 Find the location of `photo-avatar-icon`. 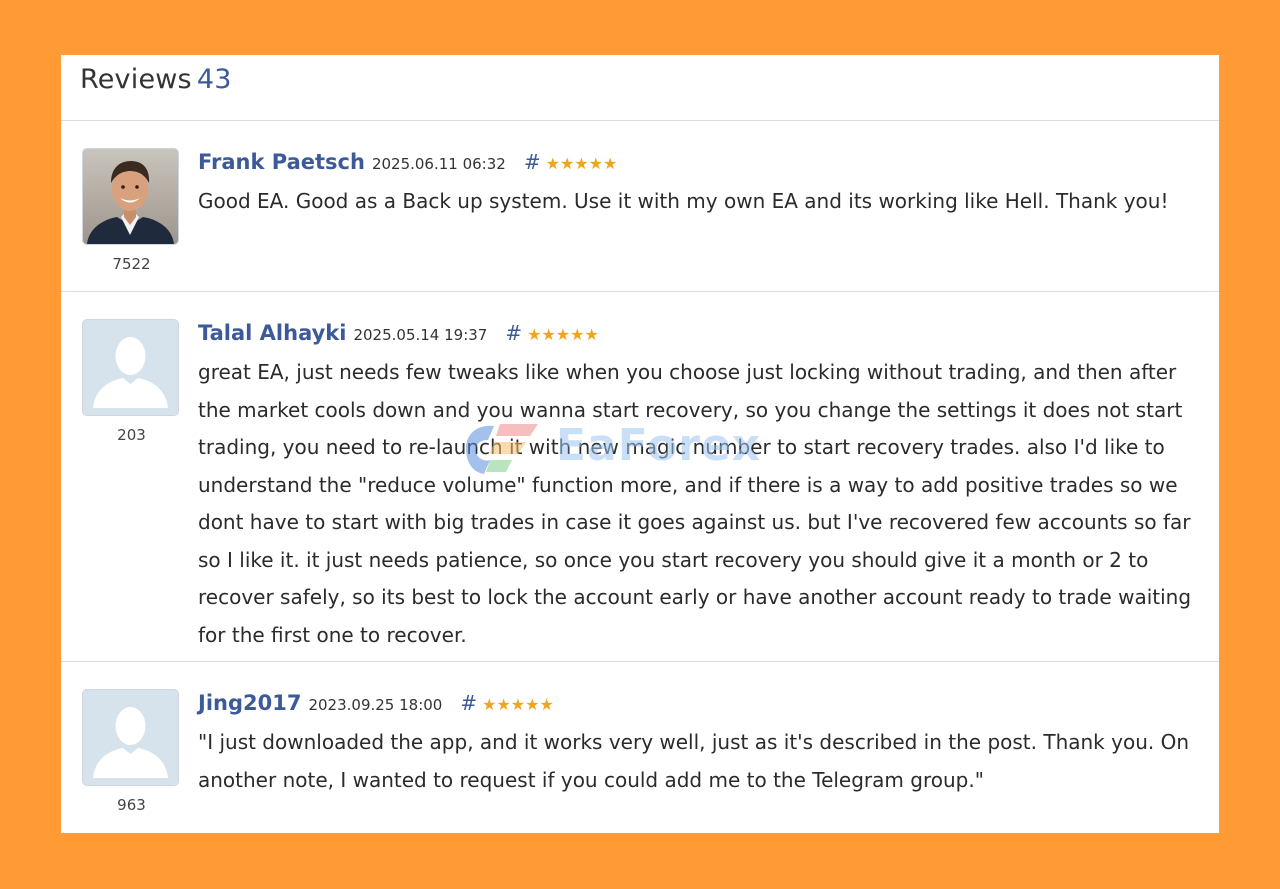

photo-avatar-icon is located at coordinates (130, 196).